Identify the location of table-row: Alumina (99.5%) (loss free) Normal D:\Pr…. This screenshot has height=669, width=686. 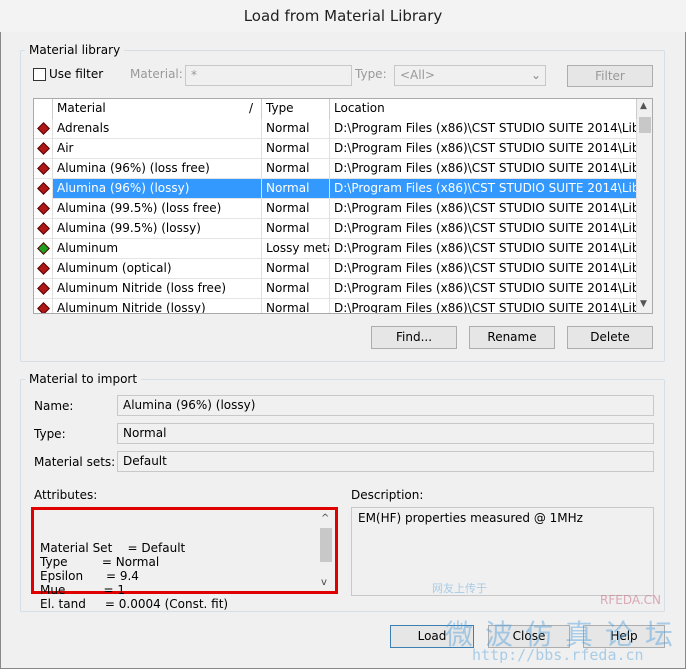
(335, 209).